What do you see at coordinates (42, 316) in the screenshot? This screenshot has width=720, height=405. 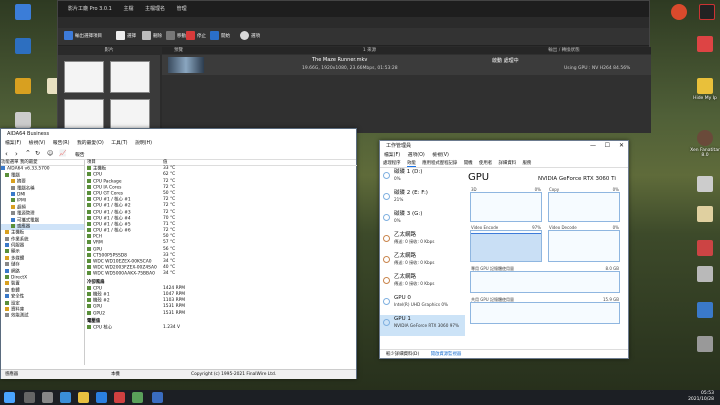 I see `tree-item: 效能測試` at bounding box center [42, 316].